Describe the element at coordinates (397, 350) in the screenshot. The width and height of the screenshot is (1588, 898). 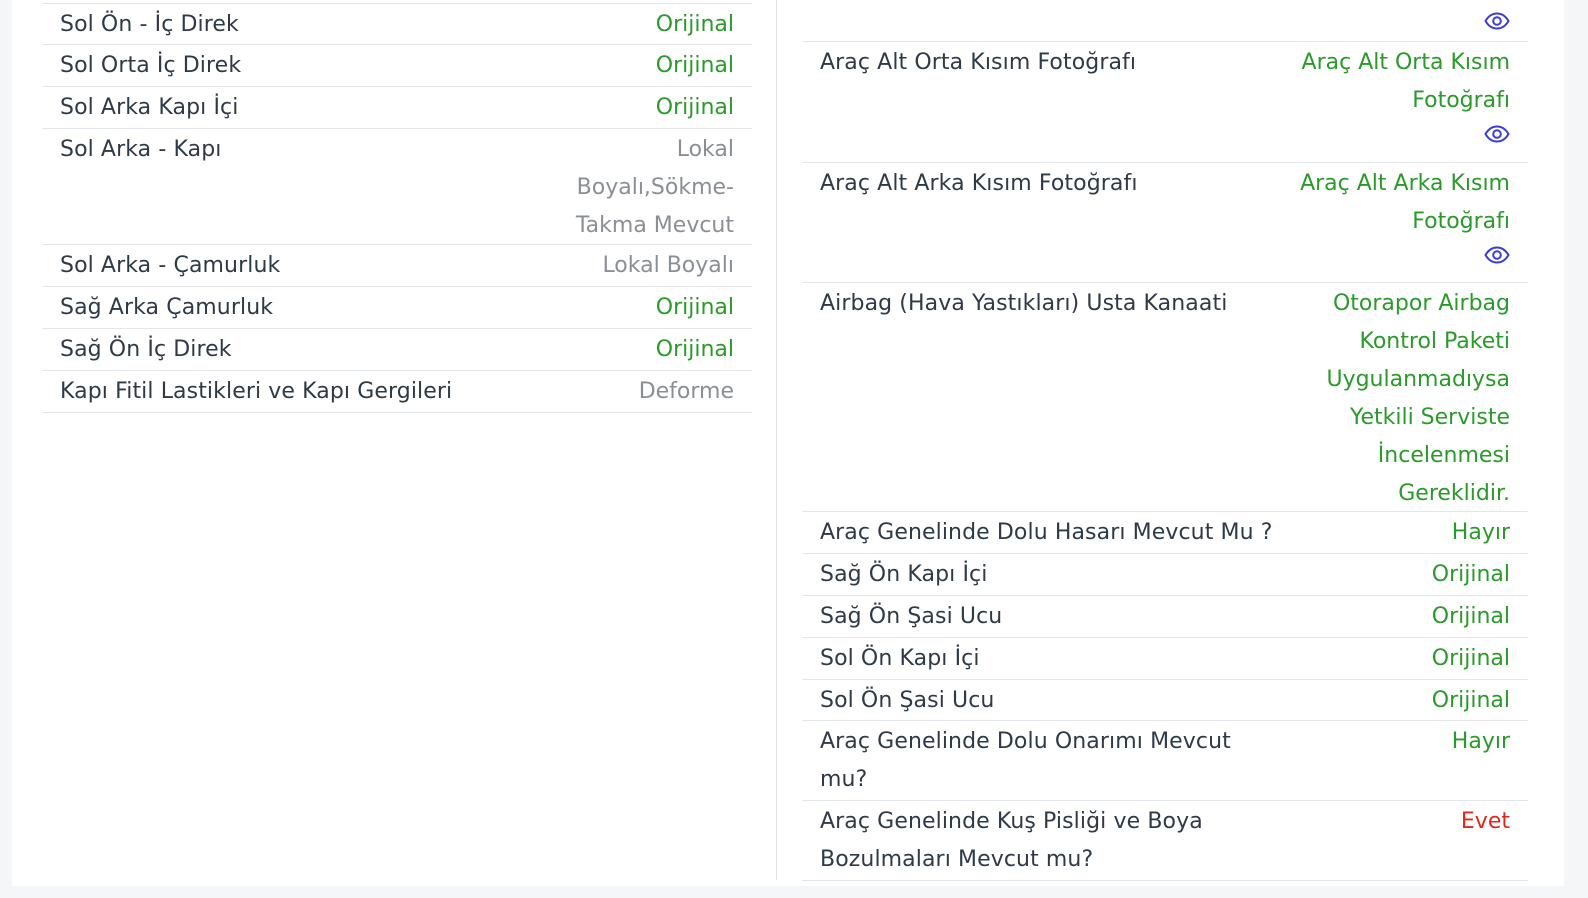
I see `table-row: Sağ Ön İç Direk Orijinal` at that location.